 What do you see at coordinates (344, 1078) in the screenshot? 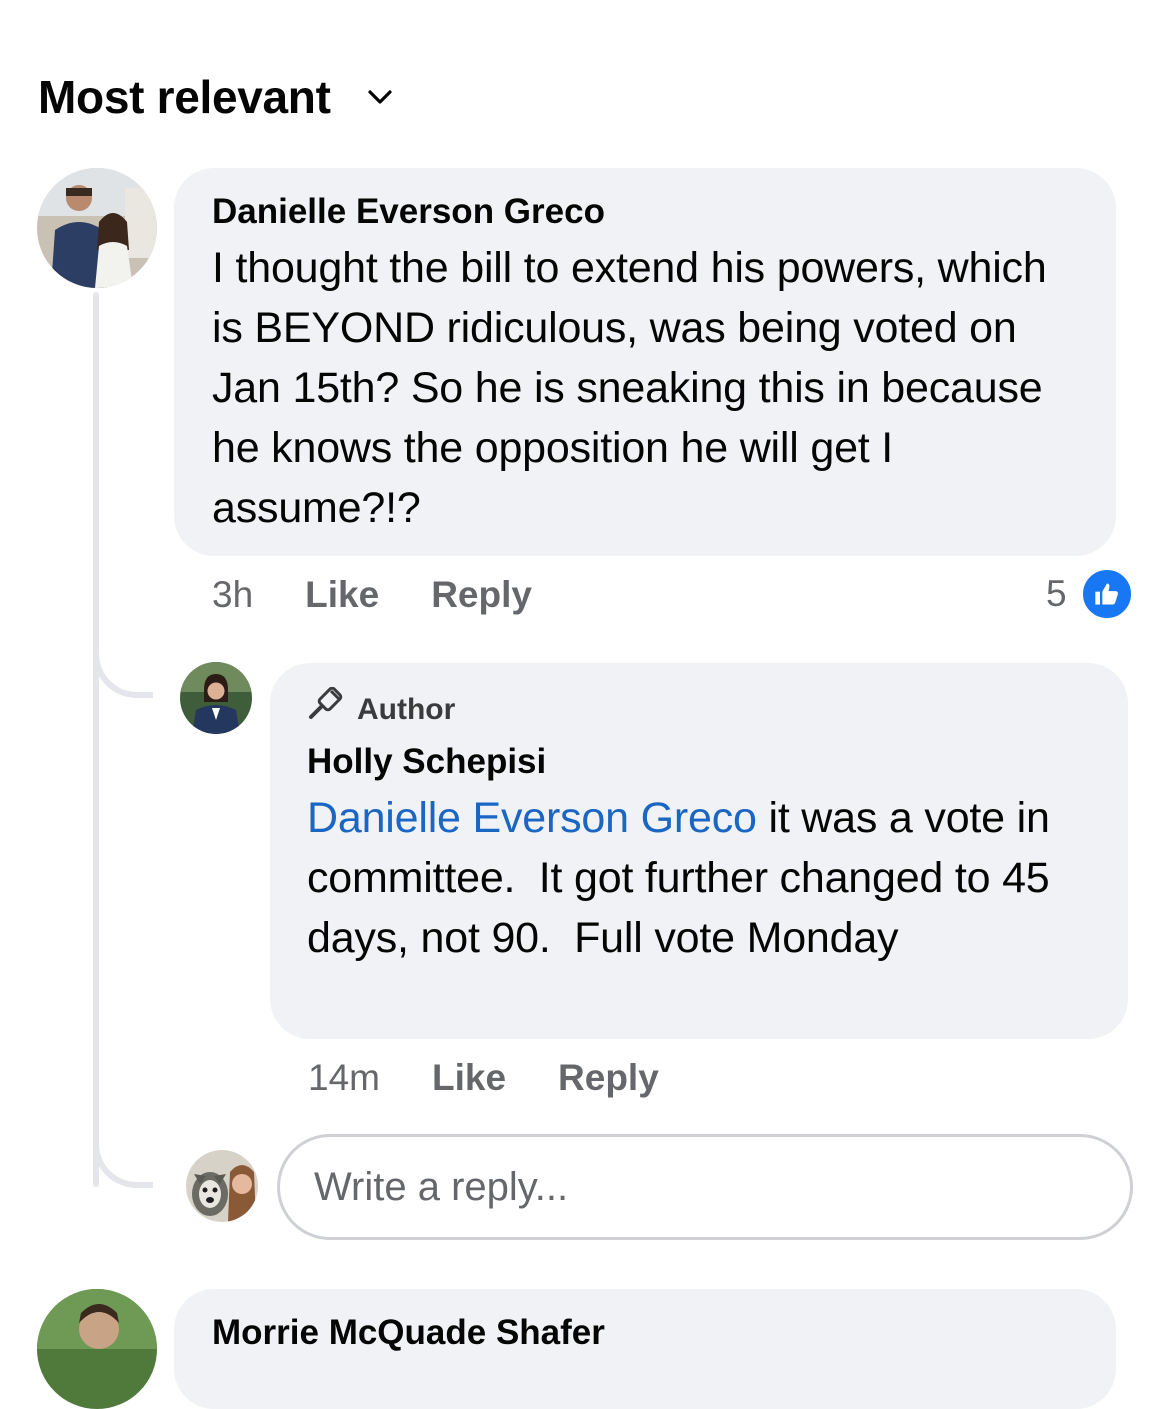
I see `reply-timestamp: 14m` at bounding box center [344, 1078].